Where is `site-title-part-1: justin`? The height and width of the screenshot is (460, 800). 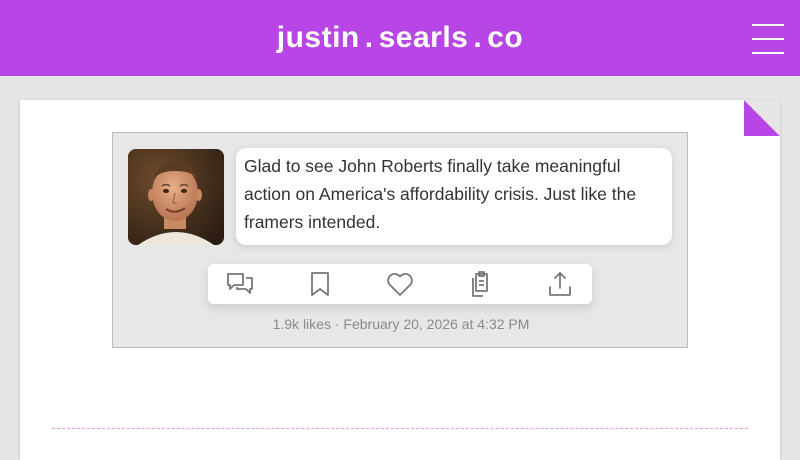 site-title-part-1: justin is located at coordinates (318, 37).